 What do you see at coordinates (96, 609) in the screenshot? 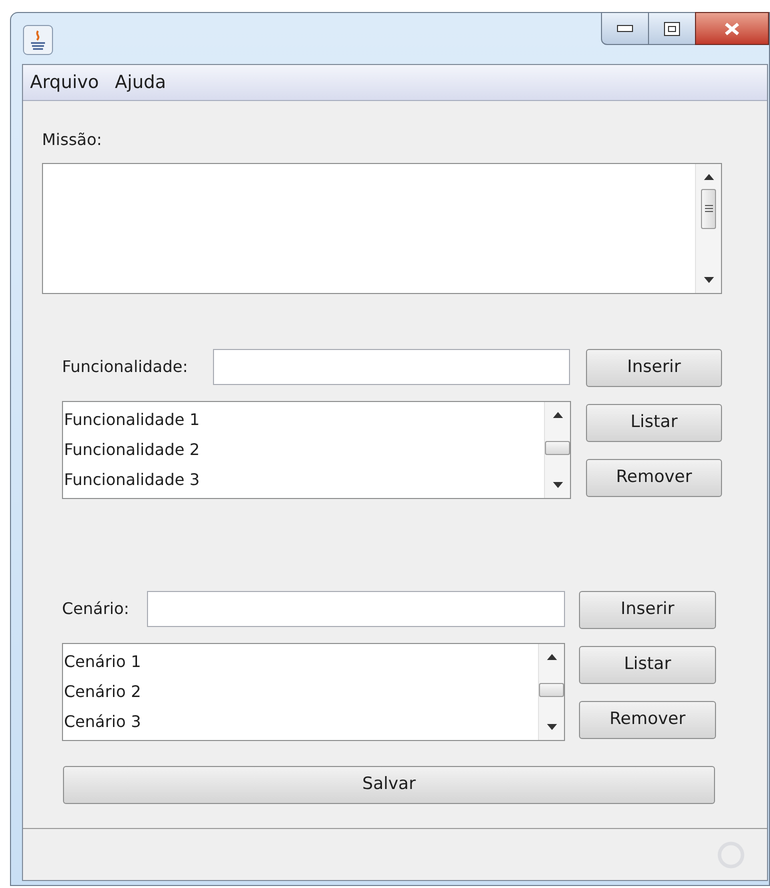
I see `field-label: Cenário:` at bounding box center [96, 609].